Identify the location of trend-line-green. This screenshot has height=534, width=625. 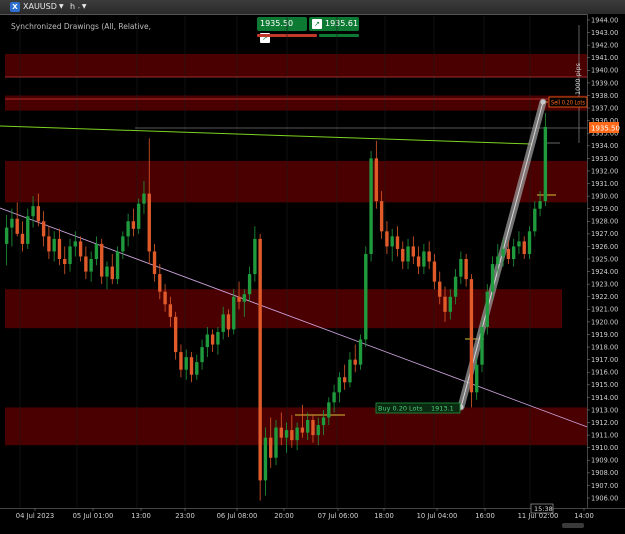
(266, 135).